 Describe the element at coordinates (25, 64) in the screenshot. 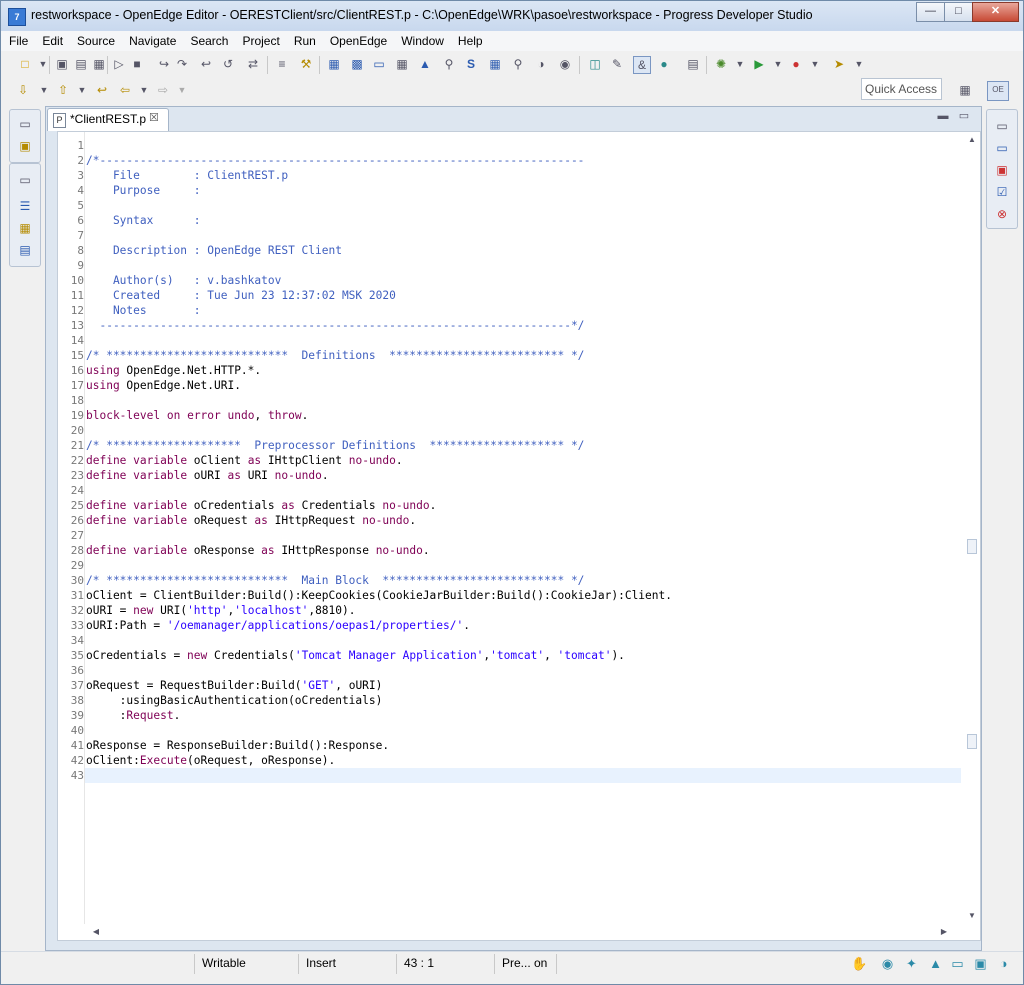

I see `new-icon: □` at that location.